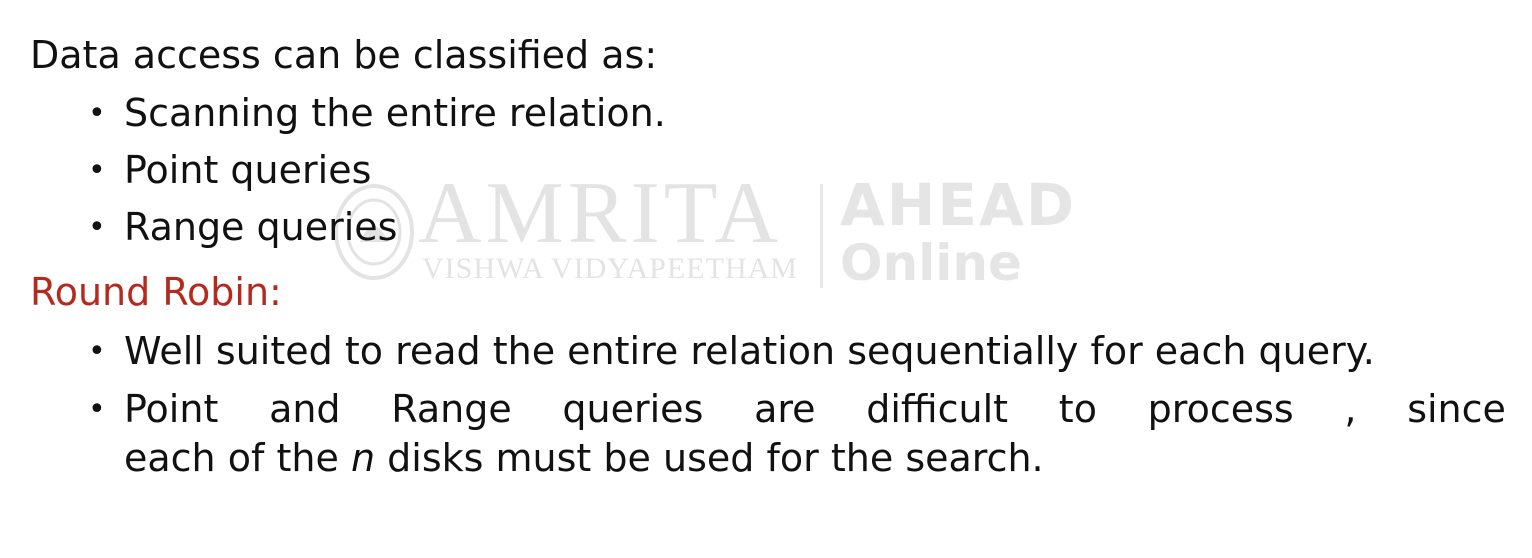 The image size is (1532, 558). What do you see at coordinates (1456, 409) in the screenshot?
I see `word: since` at bounding box center [1456, 409].